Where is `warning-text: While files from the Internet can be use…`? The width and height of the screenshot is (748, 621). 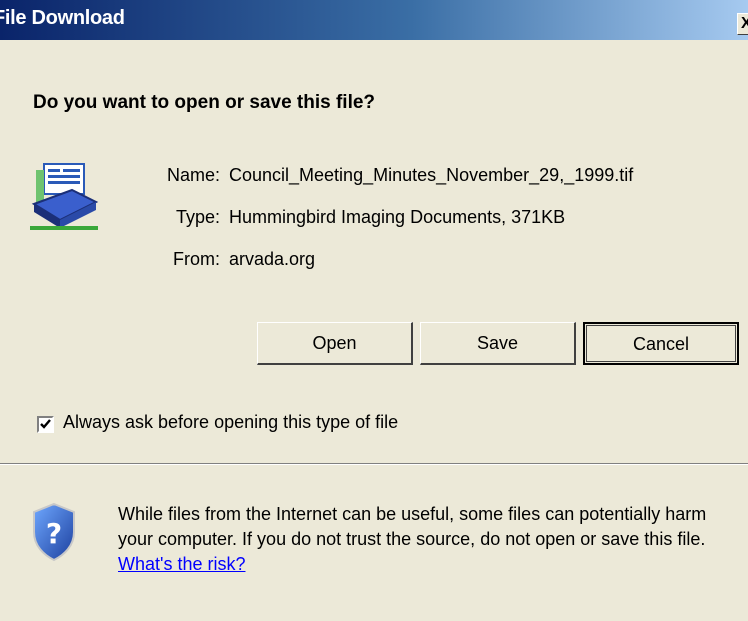 warning-text: While files from the Internet can be use… is located at coordinates (412, 526).